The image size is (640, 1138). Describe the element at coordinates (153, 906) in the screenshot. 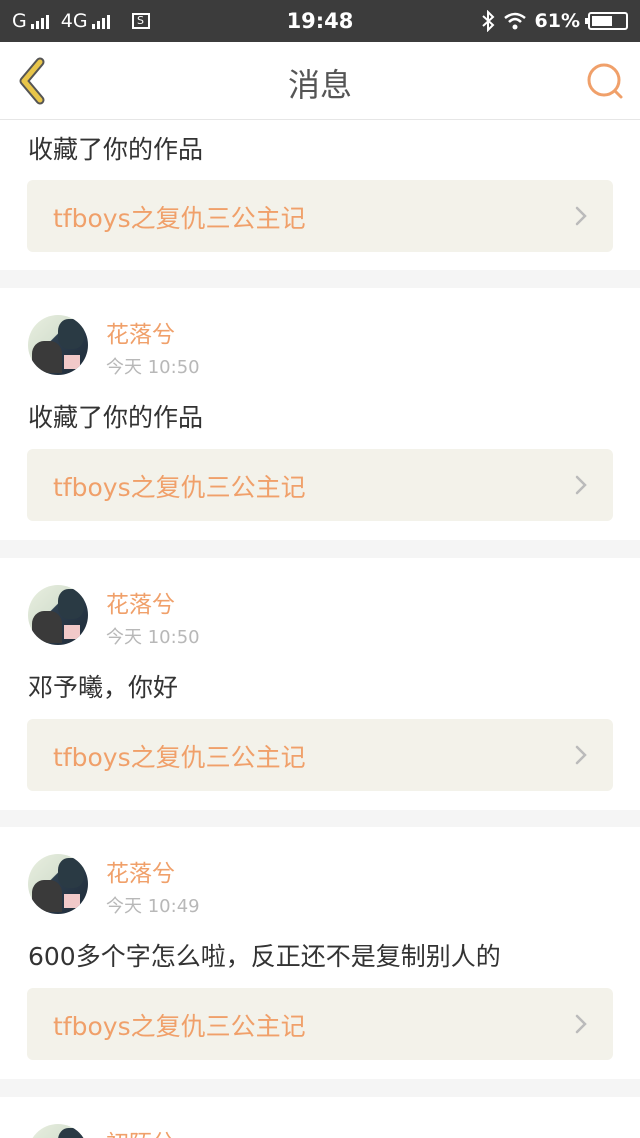

I see `timestamp: 今天 10:49` at that location.